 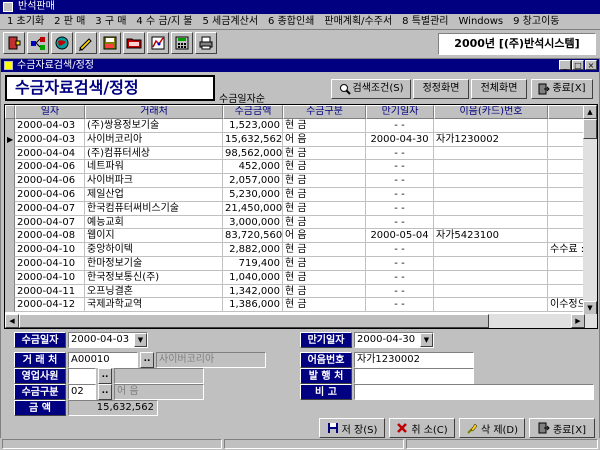 What do you see at coordinates (158, 43) in the screenshot?
I see `chart-button` at bounding box center [158, 43].